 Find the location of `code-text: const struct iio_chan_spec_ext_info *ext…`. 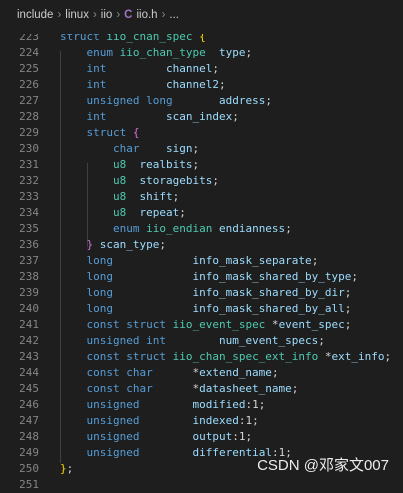

code-text: const struct iio_chan_spec_ext_info *ext… is located at coordinates (225, 357).